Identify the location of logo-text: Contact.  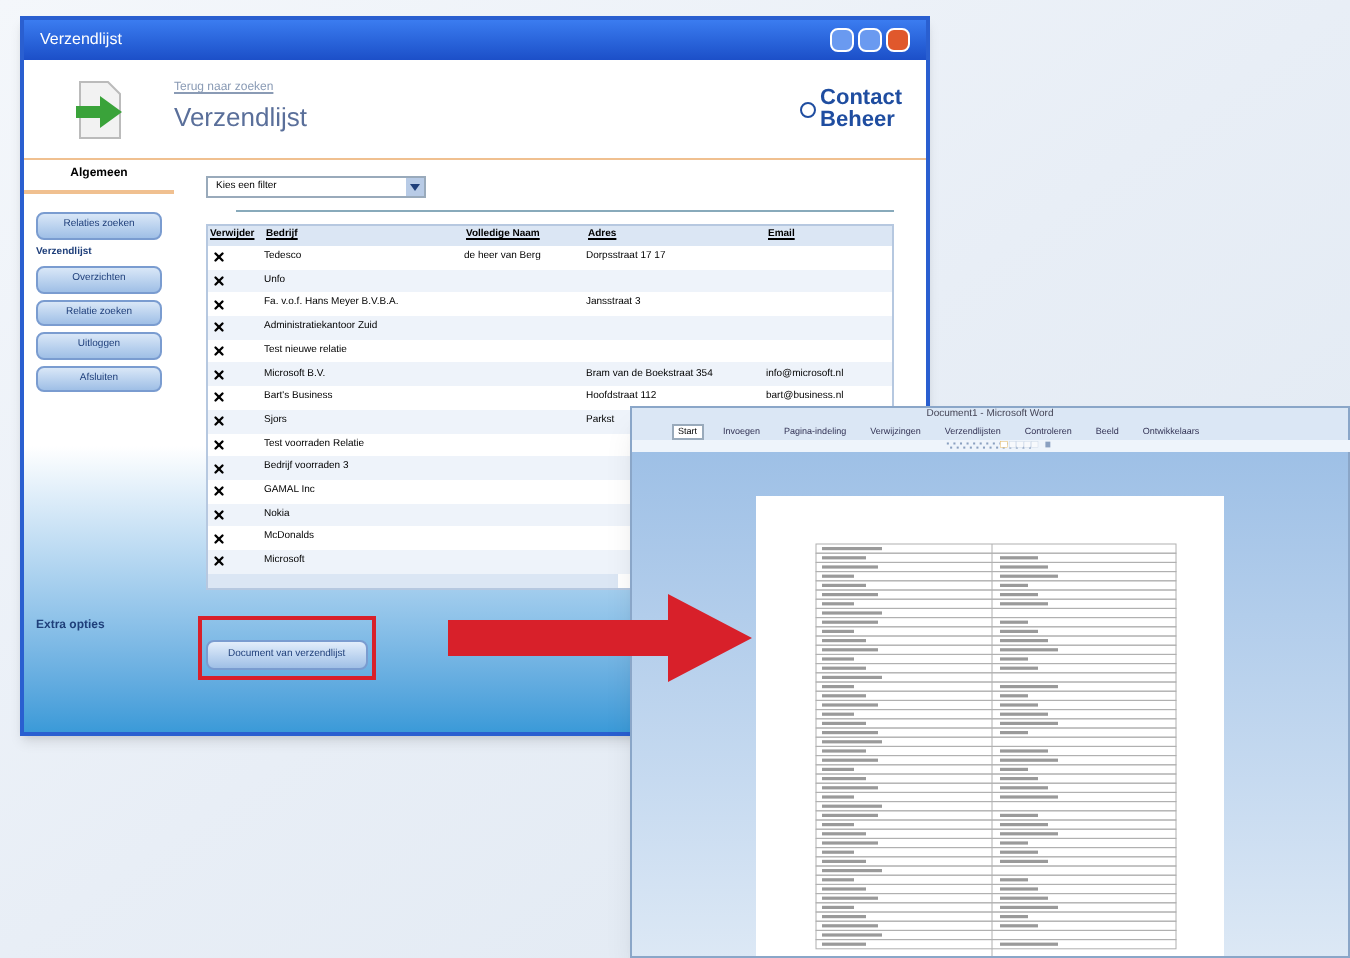
(861, 98).